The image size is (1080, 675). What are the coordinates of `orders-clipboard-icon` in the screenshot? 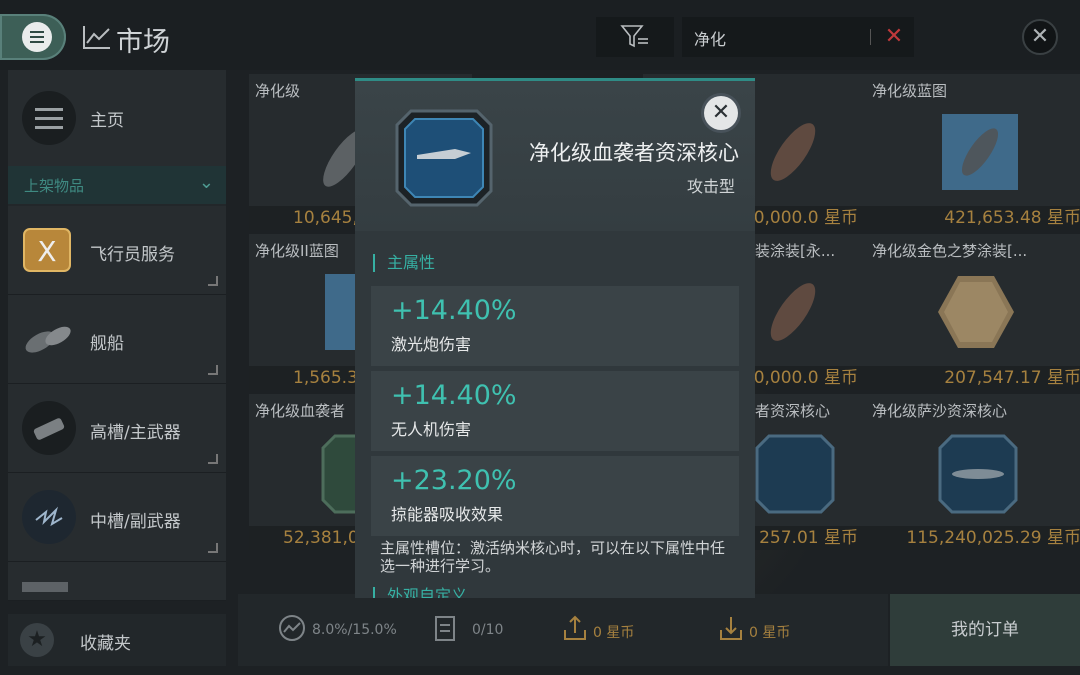 It's located at (445, 628).